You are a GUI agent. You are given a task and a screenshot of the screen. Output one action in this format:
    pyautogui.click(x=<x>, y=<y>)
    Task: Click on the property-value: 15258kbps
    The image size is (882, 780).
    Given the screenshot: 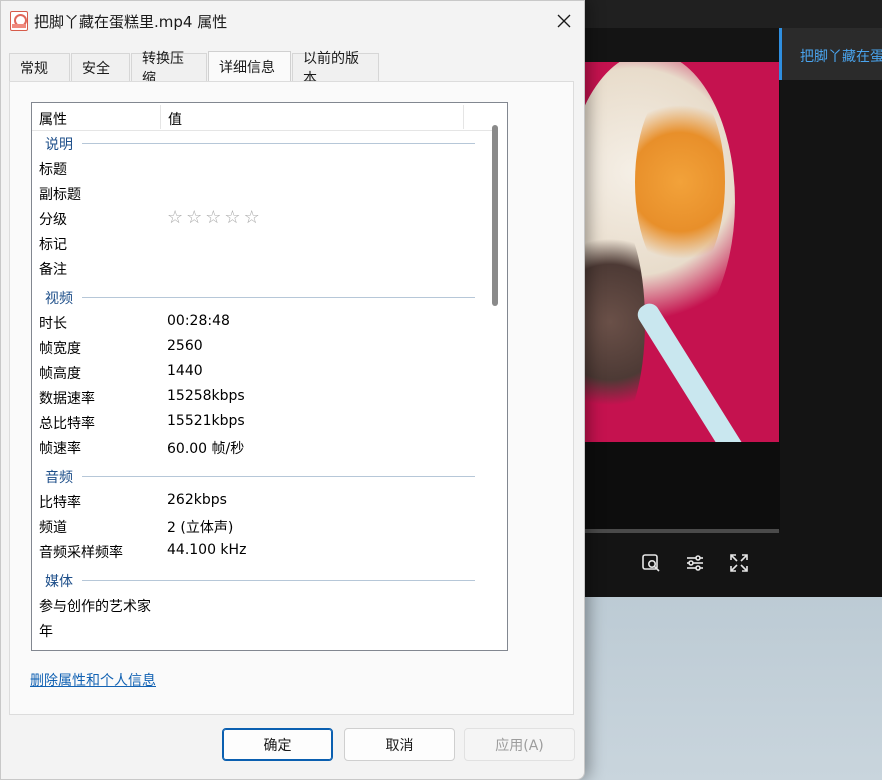 What is the action you would take?
    pyautogui.click(x=206, y=396)
    